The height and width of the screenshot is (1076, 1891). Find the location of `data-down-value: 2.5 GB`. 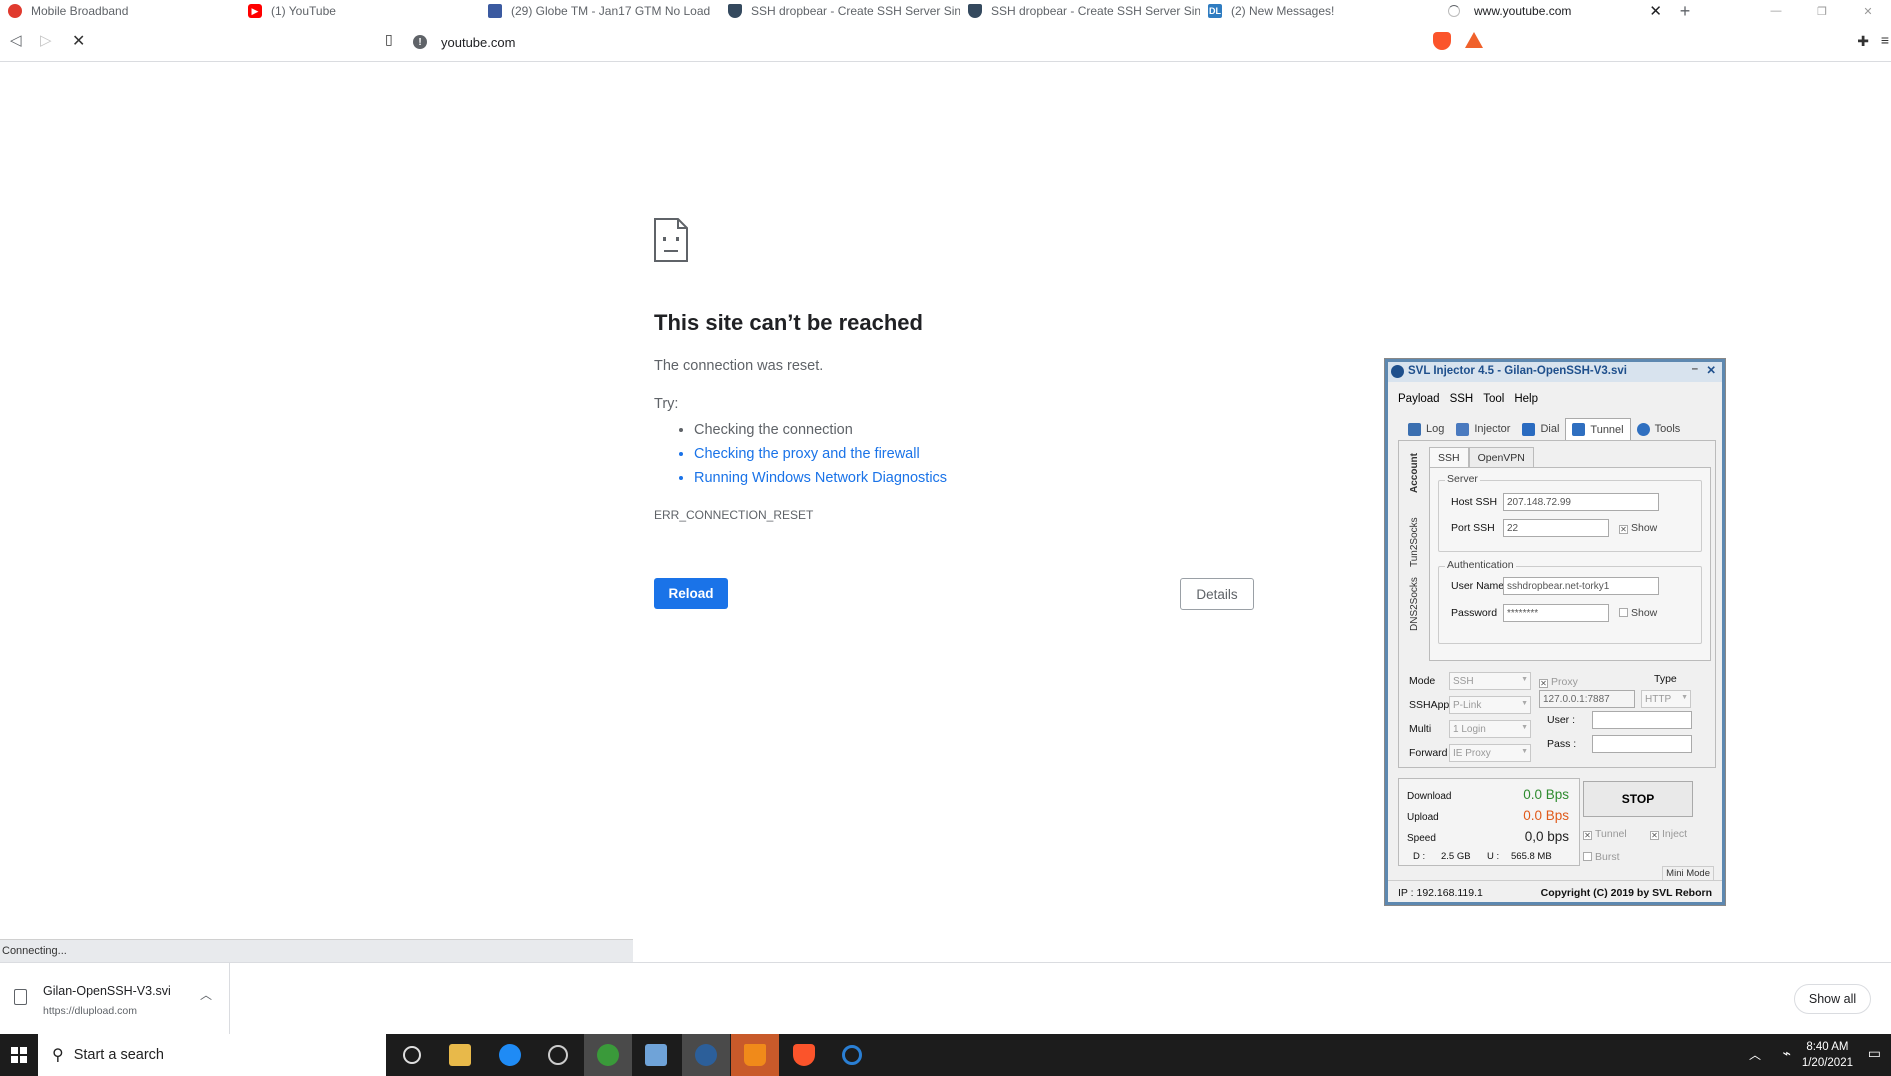

data-down-value: 2.5 GB is located at coordinates (1456, 856).